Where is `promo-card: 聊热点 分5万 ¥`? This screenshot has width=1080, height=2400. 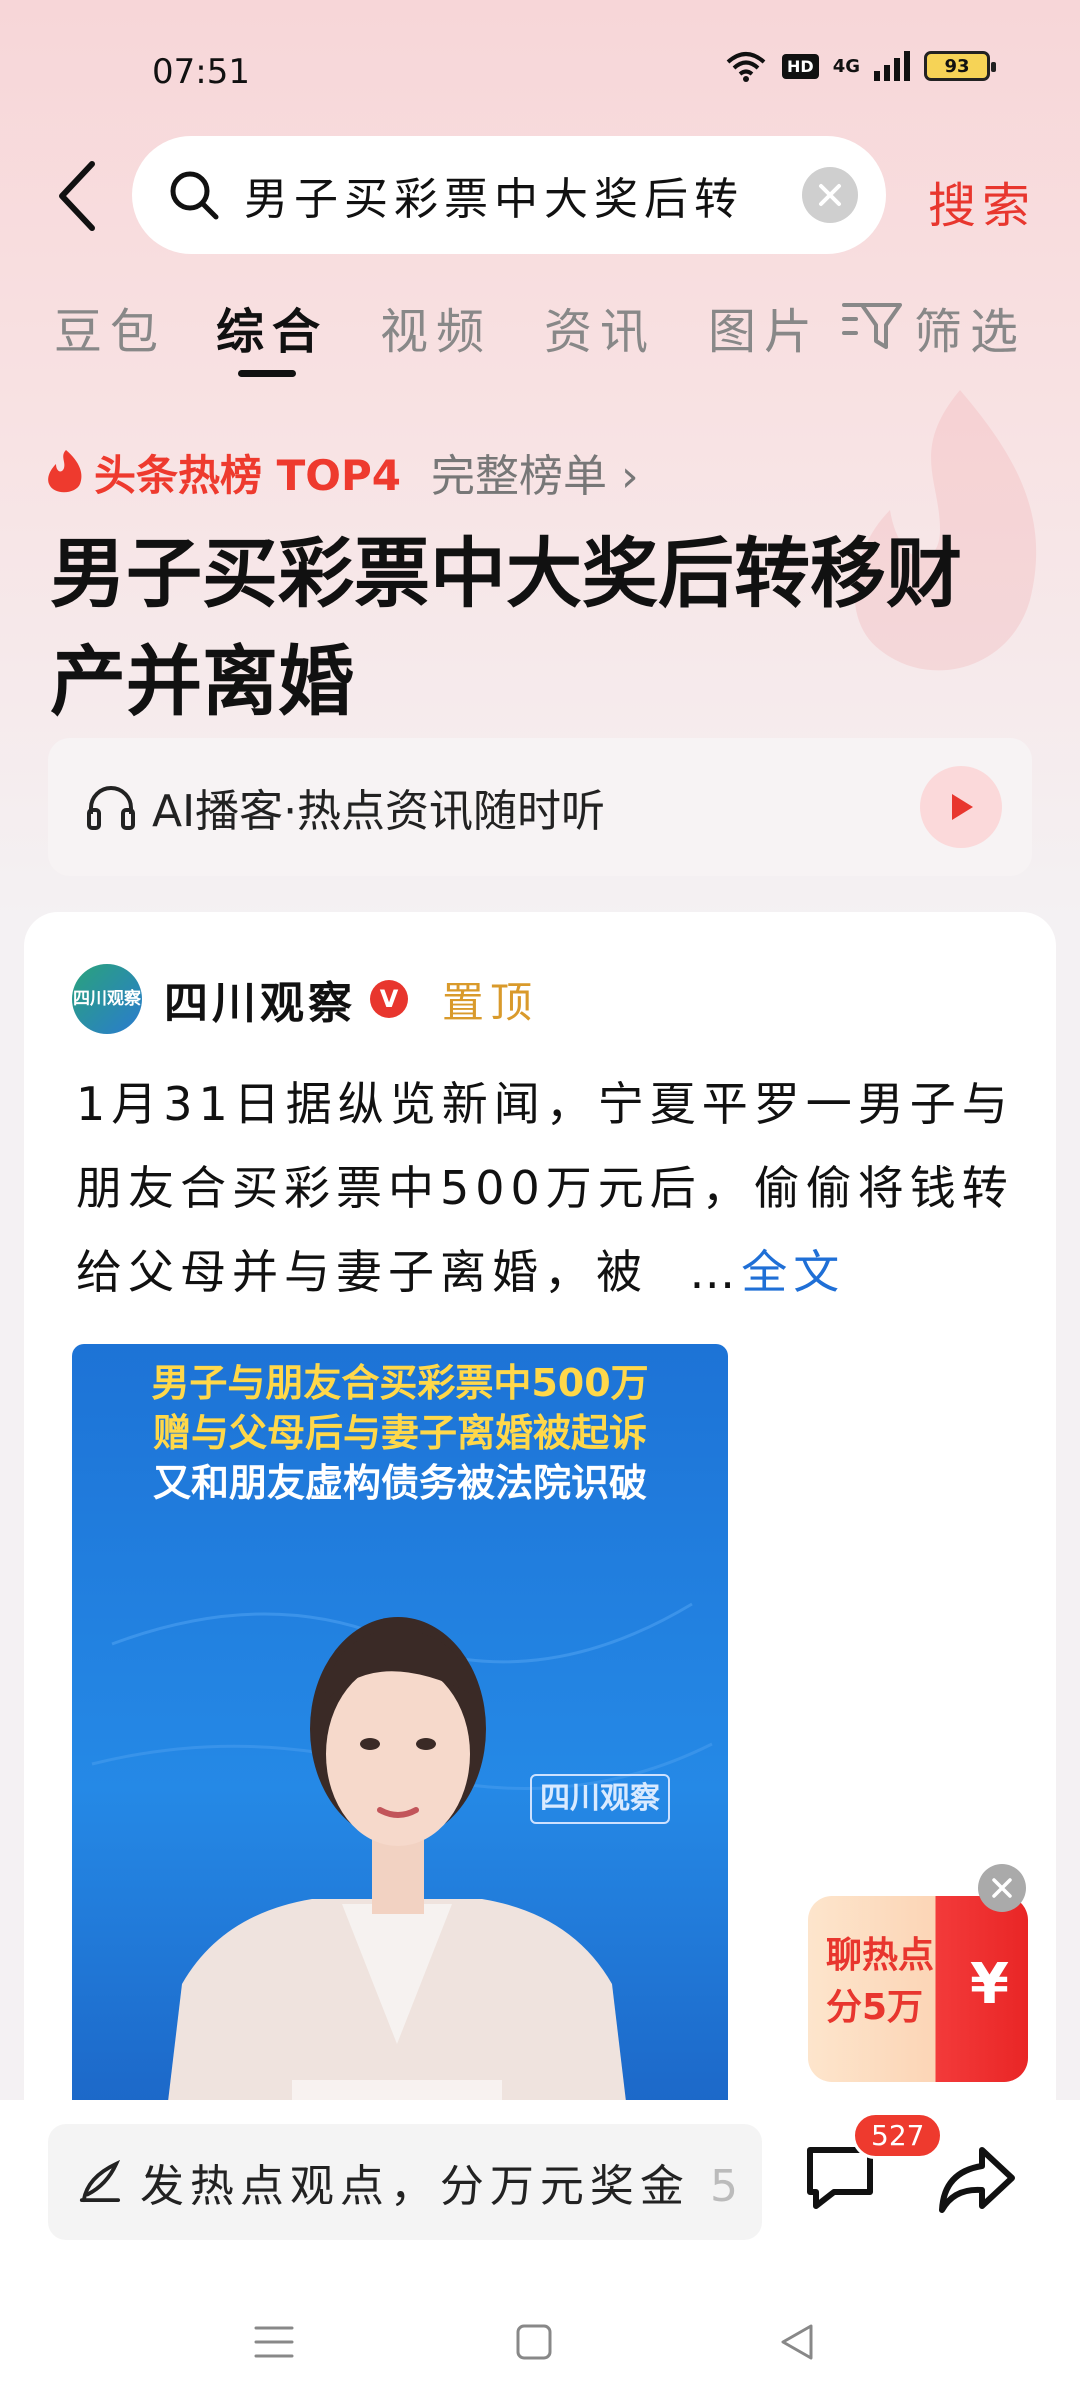
promo-card: 聊热点 分5万 ¥ is located at coordinates (918, 1989).